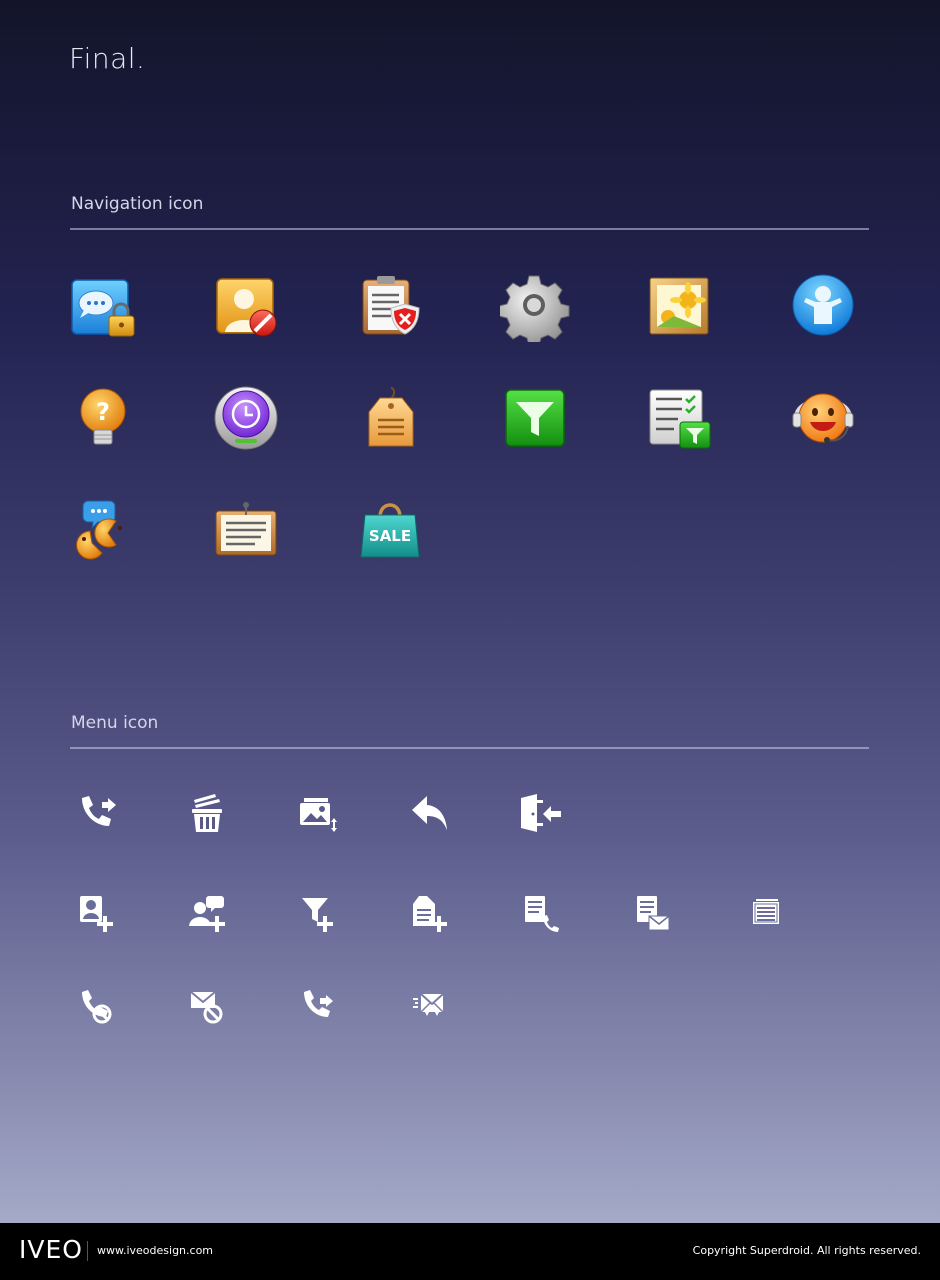  Describe the element at coordinates (207, 1006) in the screenshot. I see `mail-block-icon` at that location.